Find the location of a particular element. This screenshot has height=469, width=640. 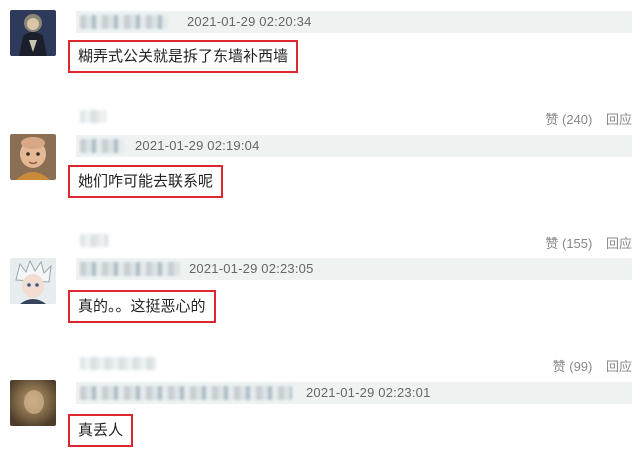

dark-robed-figure-avatar-image is located at coordinates (33, 33).